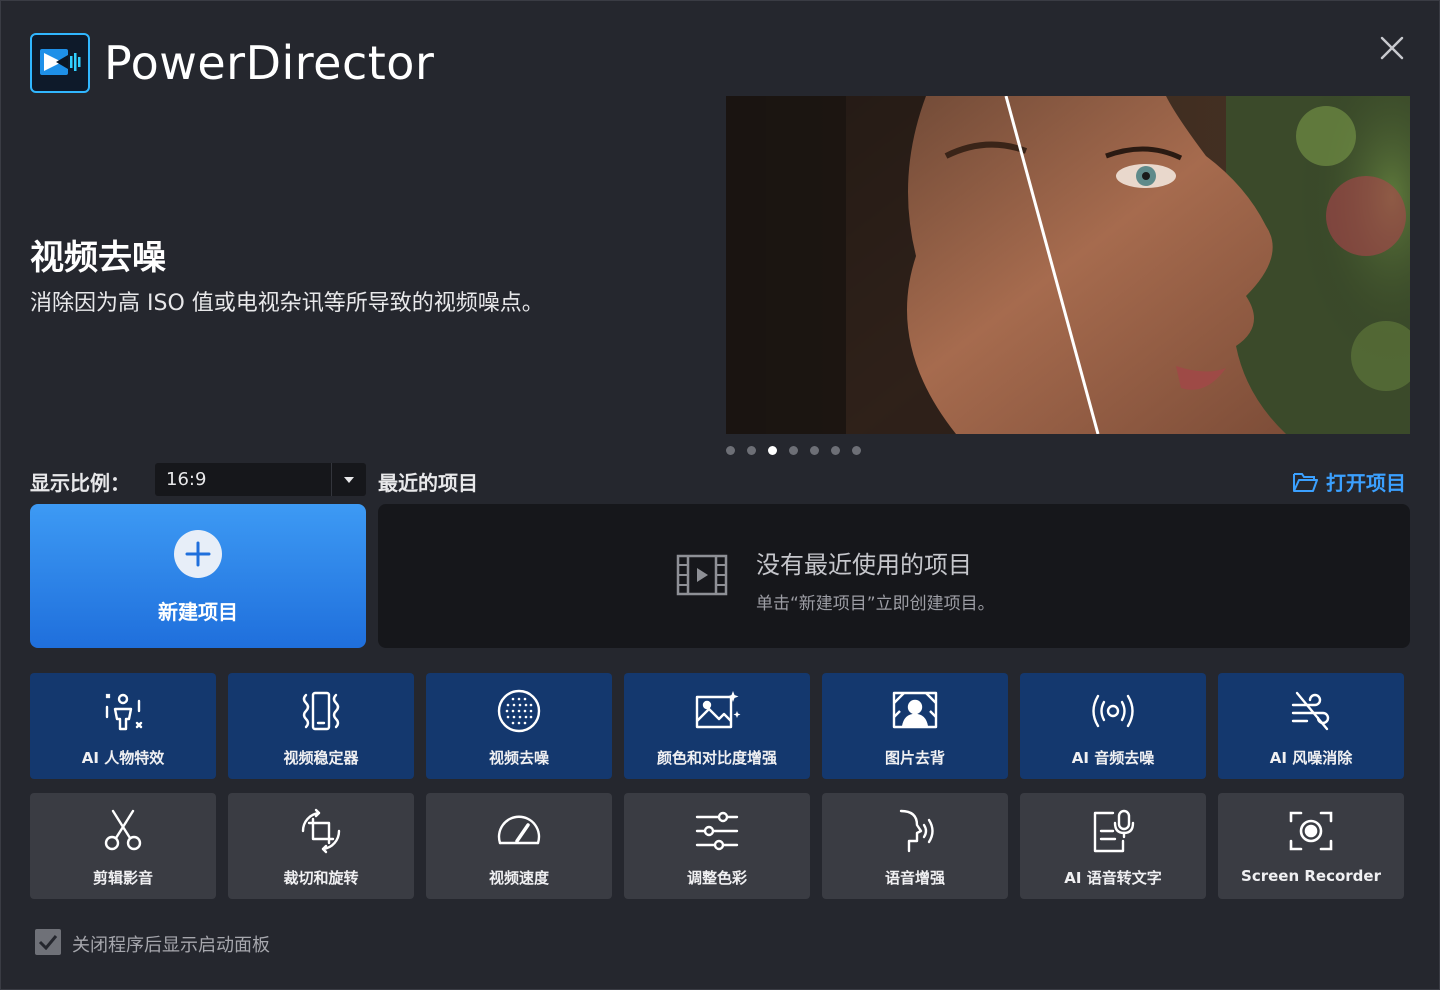  I want to click on tool-label: AI 语音转文字, so click(1113, 878).